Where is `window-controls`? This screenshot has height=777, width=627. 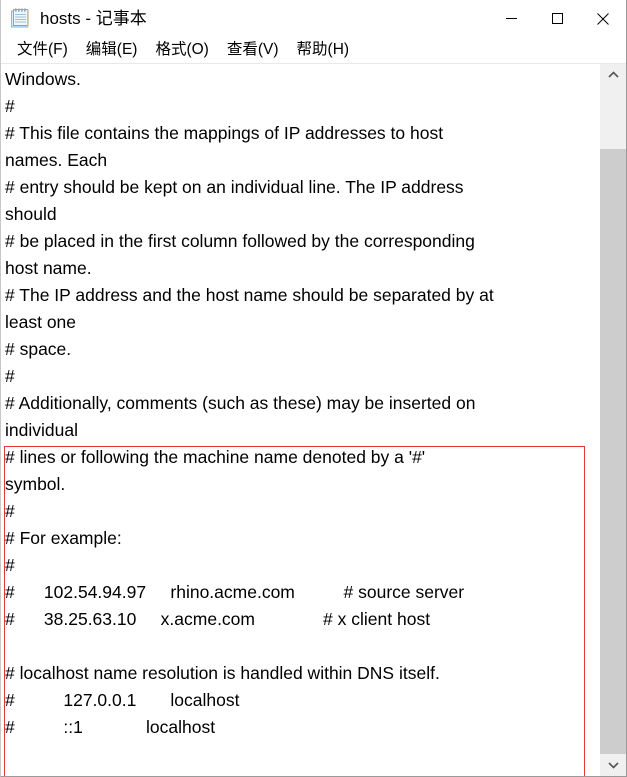 window-controls is located at coordinates (557, 18).